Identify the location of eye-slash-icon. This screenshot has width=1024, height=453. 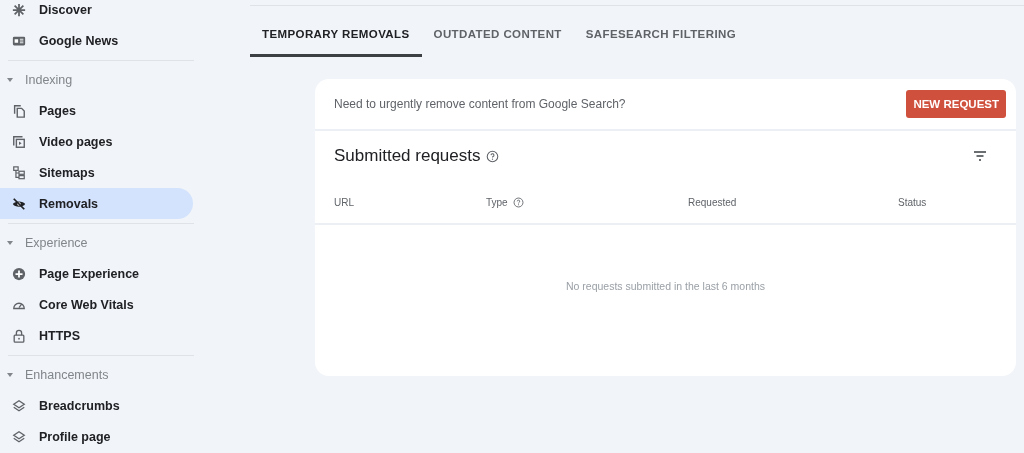
(19, 203).